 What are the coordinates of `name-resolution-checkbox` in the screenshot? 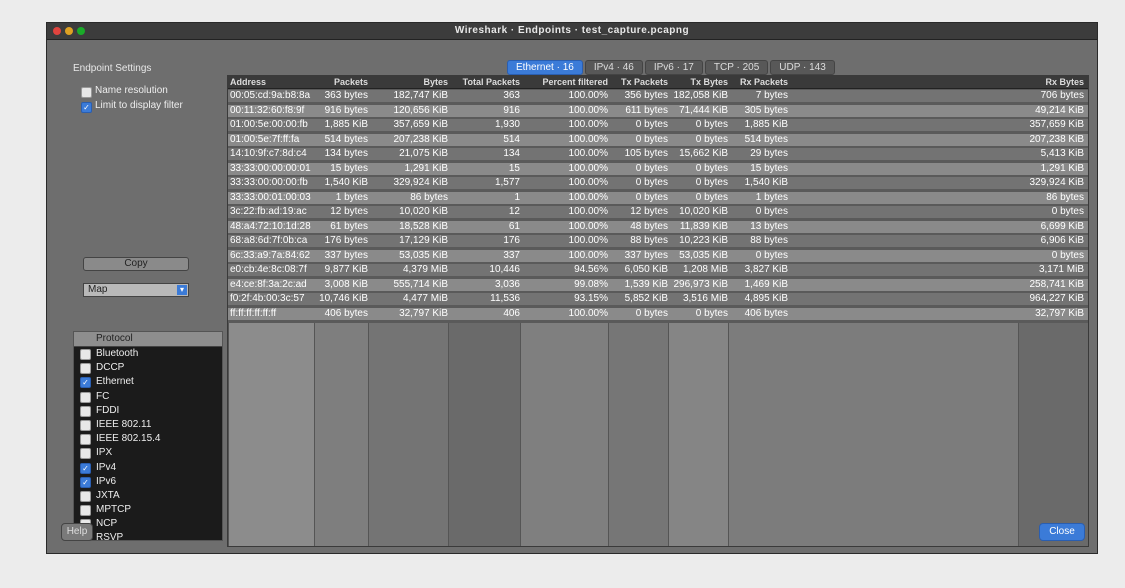 It's located at (86, 92).